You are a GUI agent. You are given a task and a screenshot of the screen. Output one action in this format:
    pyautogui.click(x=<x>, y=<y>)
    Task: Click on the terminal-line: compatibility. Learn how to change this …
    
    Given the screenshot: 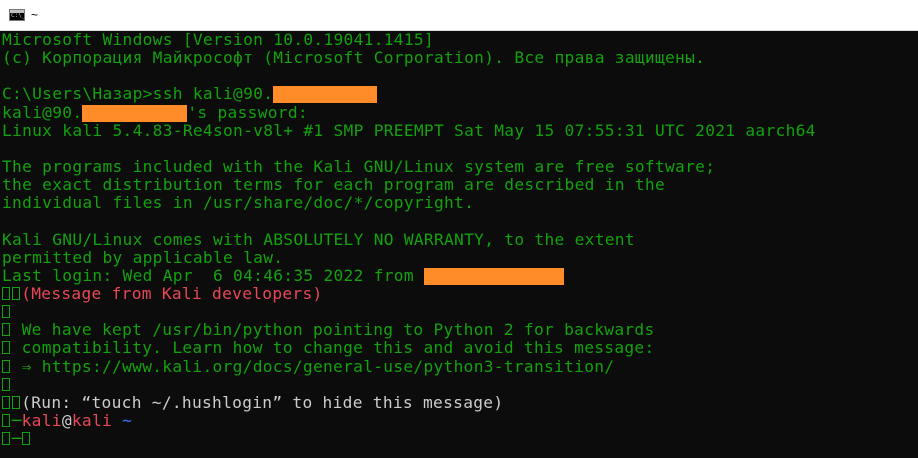 What is the action you would take?
    pyautogui.click(x=460, y=348)
    